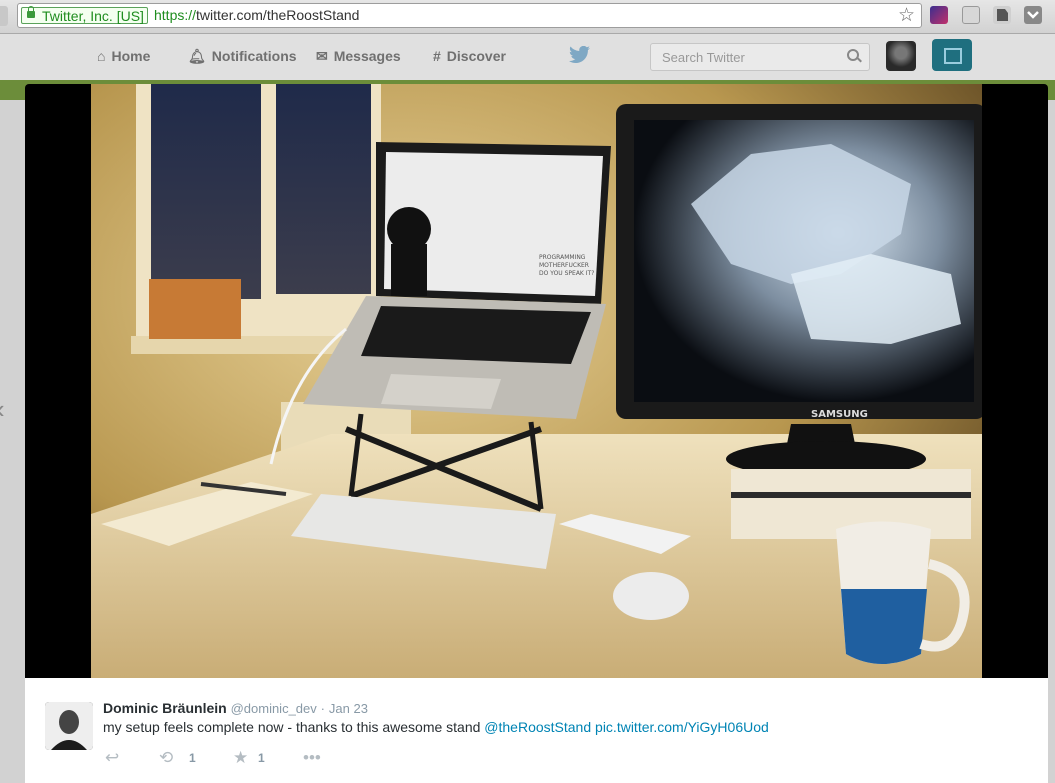  I want to click on media-link: pic.twitter.com/YiGyH06Uod, so click(682, 727).